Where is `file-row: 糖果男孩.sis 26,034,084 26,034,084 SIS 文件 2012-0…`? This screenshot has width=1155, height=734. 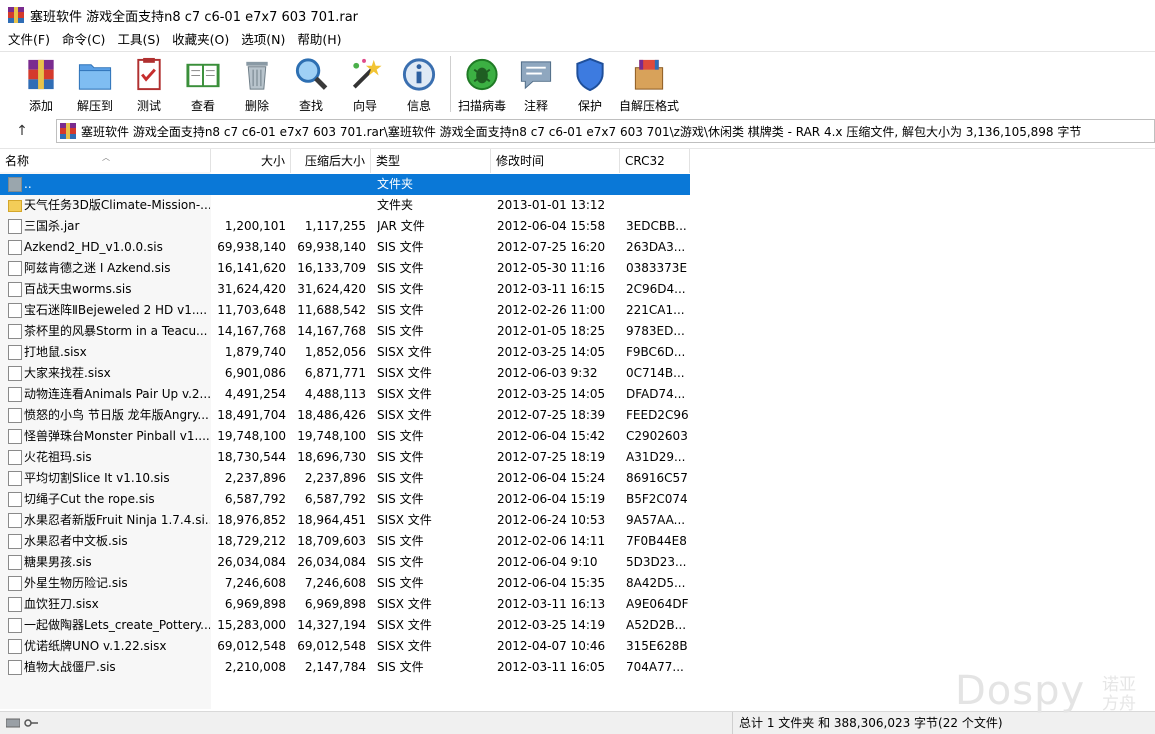 file-row: 糖果男孩.sis 26,034,084 26,034,084 SIS 文件 2012-0… is located at coordinates (345, 562).